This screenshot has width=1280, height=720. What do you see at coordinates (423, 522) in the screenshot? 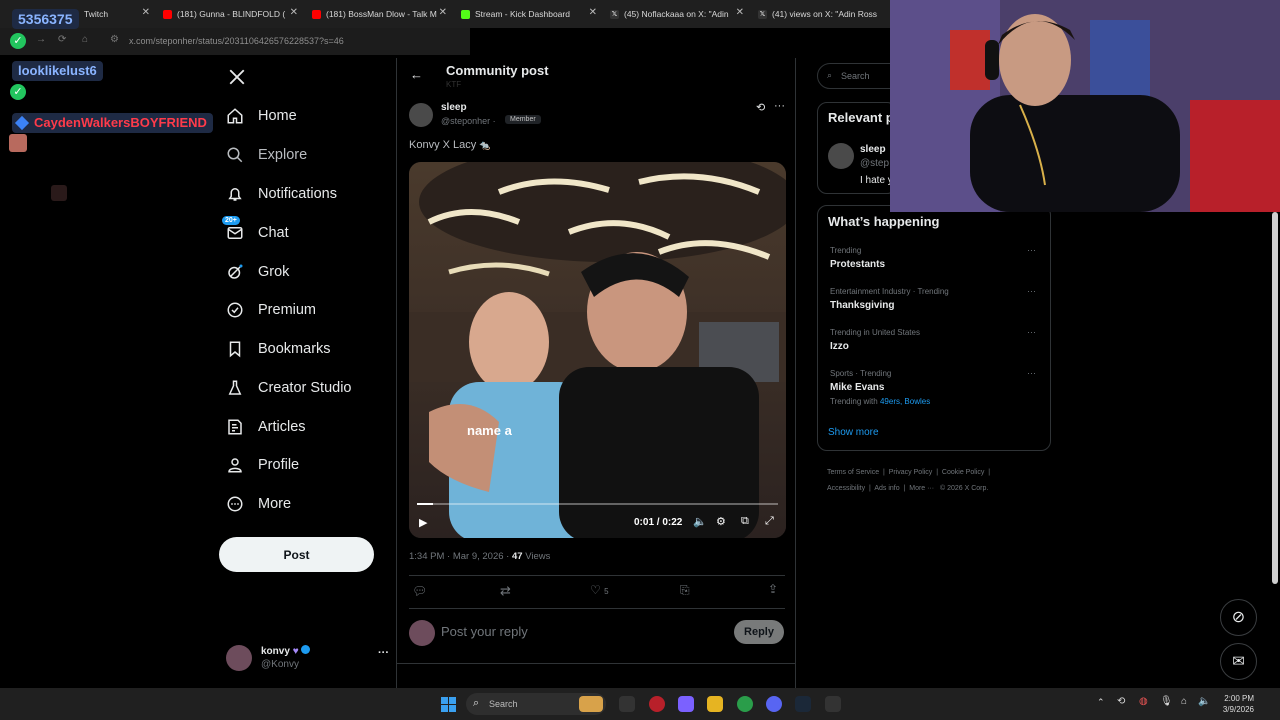
I see `play-icon: ▶` at bounding box center [423, 522].